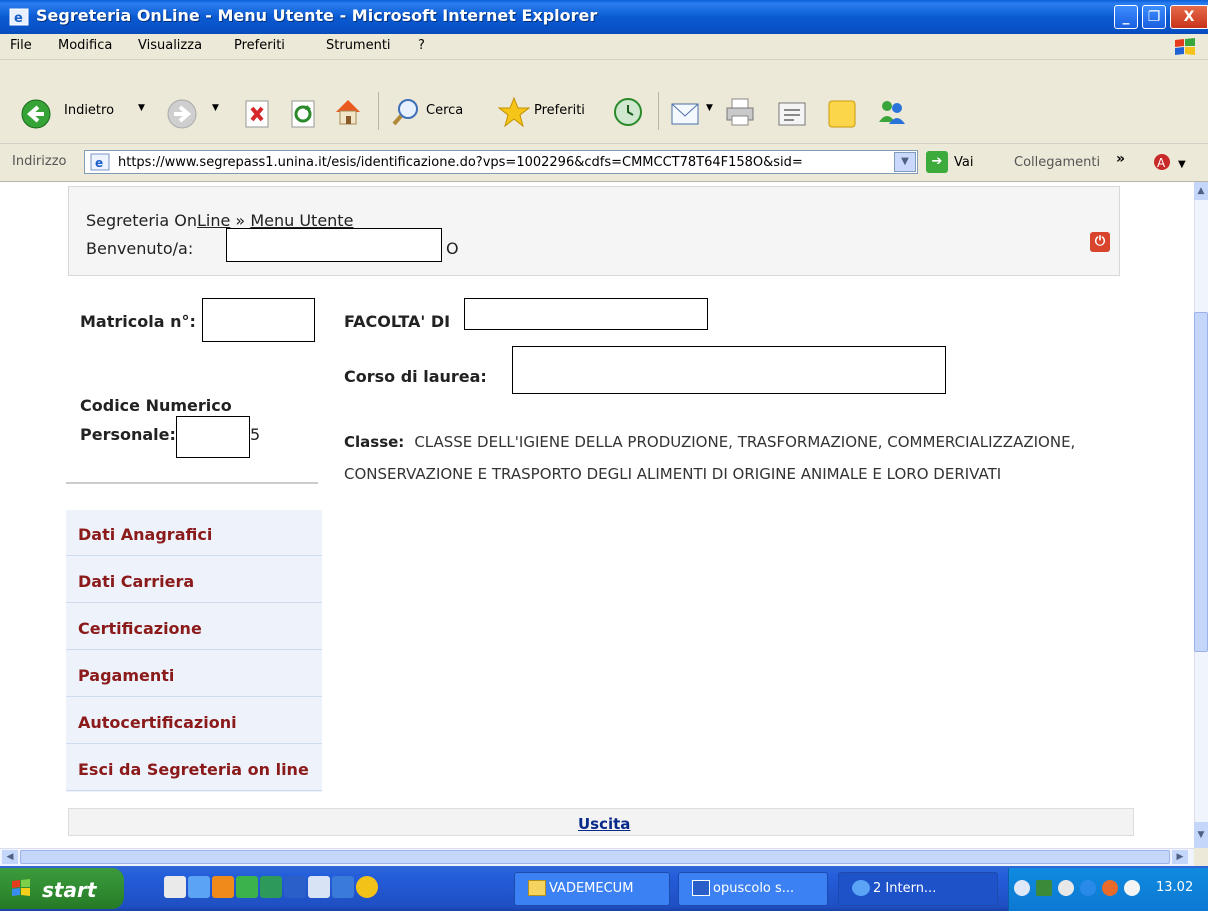 This screenshot has width=1208, height=911. What do you see at coordinates (406, 112) in the screenshot?
I see `search-icon` at bounding box center [406, 112].